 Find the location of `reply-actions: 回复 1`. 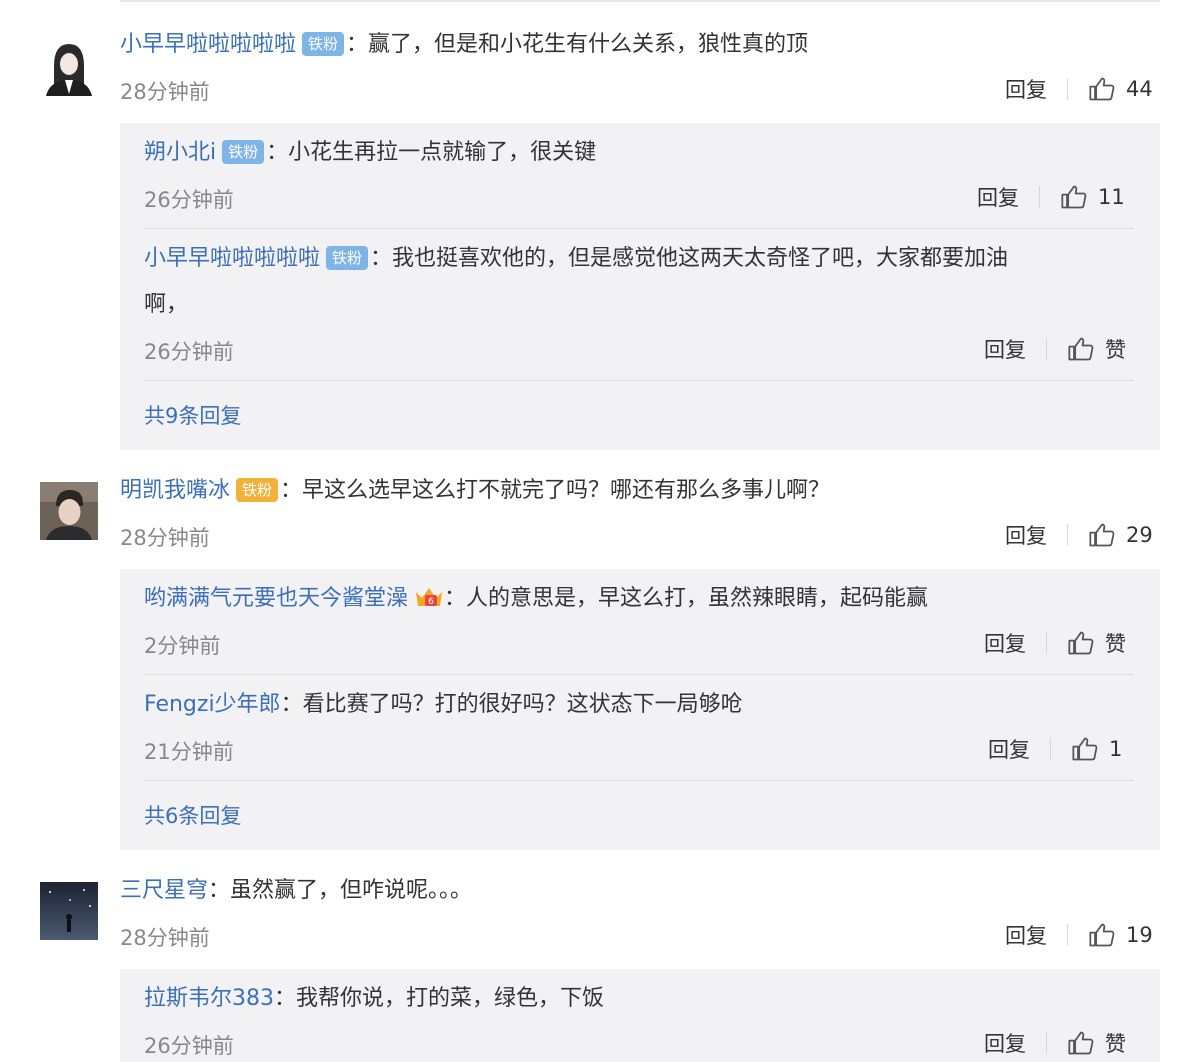

reply-actions: 回复 1 is located at coordinates (1055, 749).